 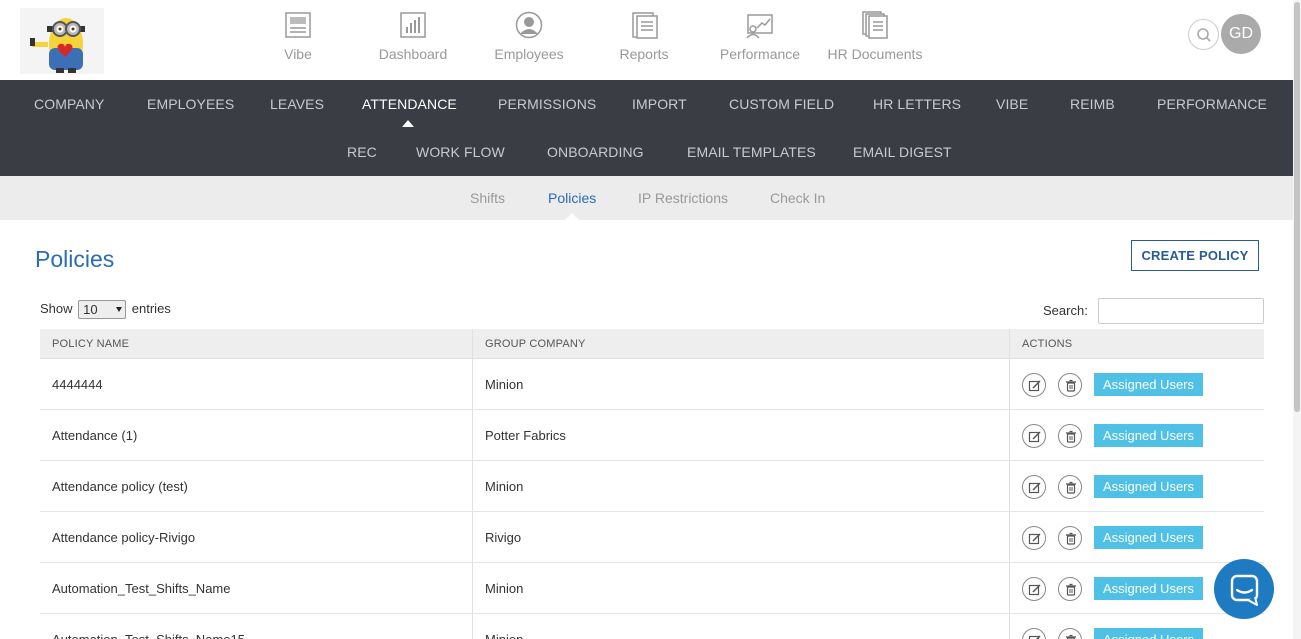 What do you see at coordinates (1181, 311) in the screenshot?
I see `table-search-input` at bounding box center [1181, 311].